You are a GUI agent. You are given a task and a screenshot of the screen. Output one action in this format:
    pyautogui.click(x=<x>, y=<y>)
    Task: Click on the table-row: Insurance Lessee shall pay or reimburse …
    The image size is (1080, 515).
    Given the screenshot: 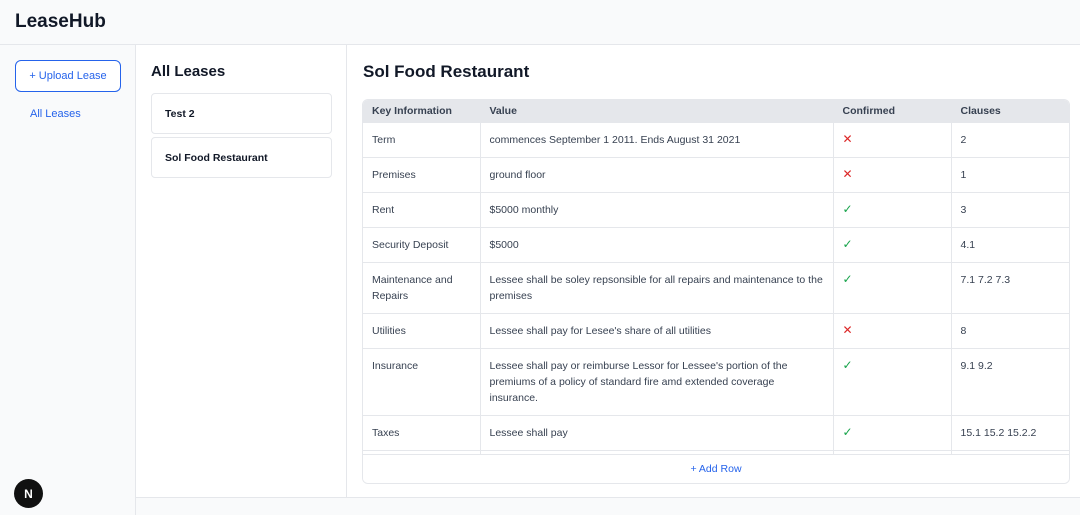 What is the action you would take?
    pyautogui.click(x=716, y=381)
    